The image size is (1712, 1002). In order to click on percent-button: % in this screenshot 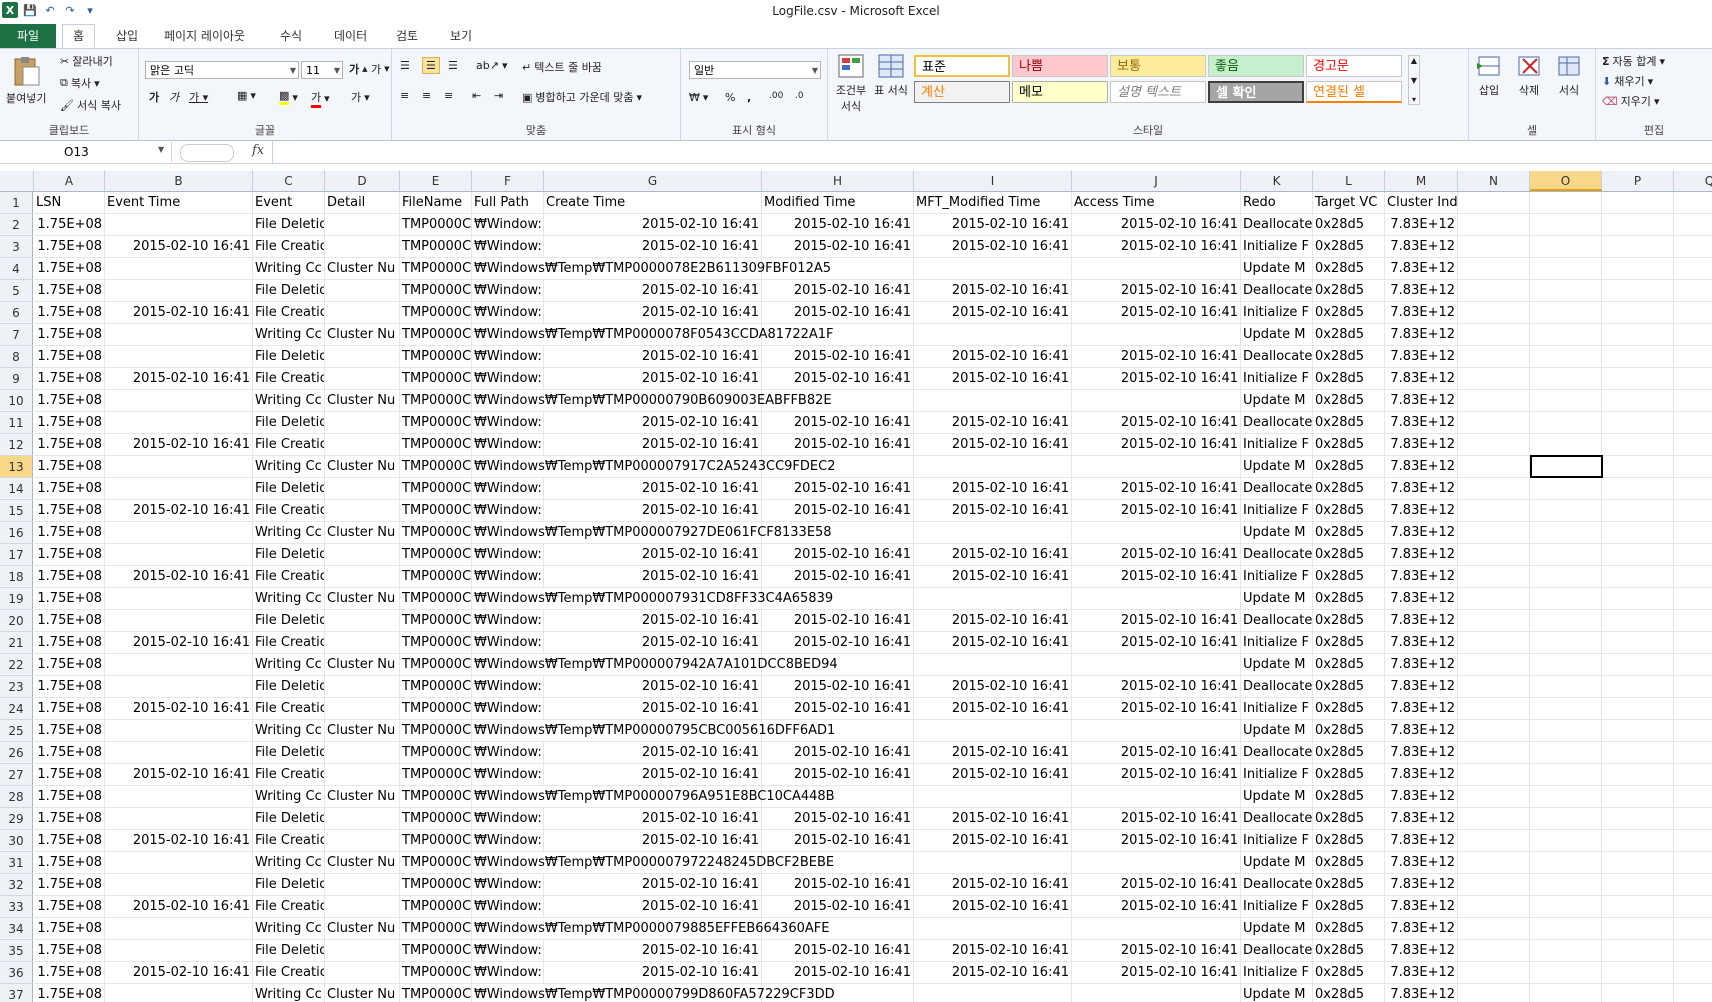, I will do `click(730, 97)`.